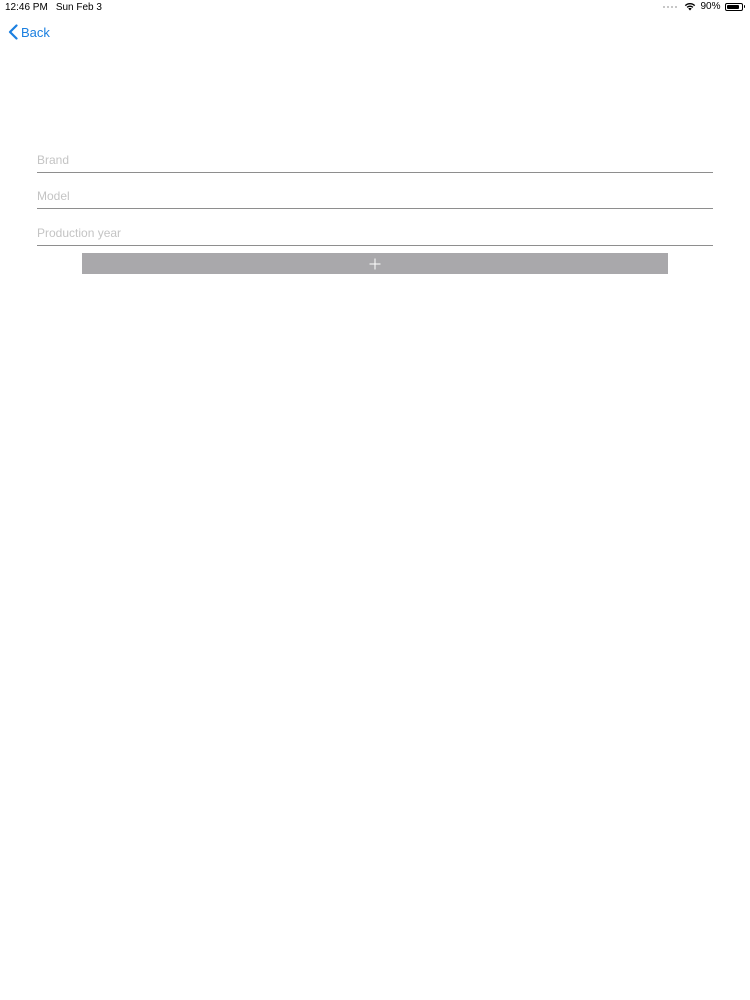 The height and width of the screenshot is (1000, 750). Describe the element at coordinates (670, 6) in the screenshot. I see `cellular-signal-icon` at that location.